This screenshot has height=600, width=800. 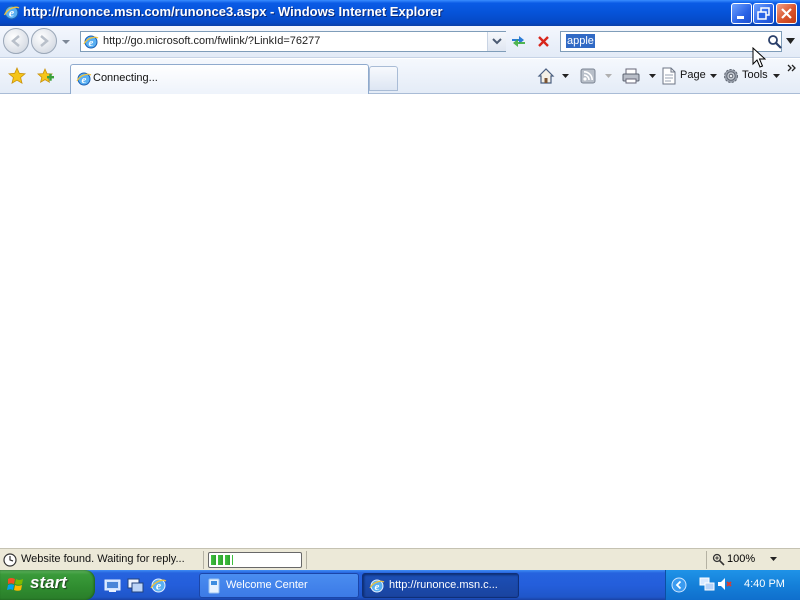 I want to click on start-button: start, so click(x=47, y=585).